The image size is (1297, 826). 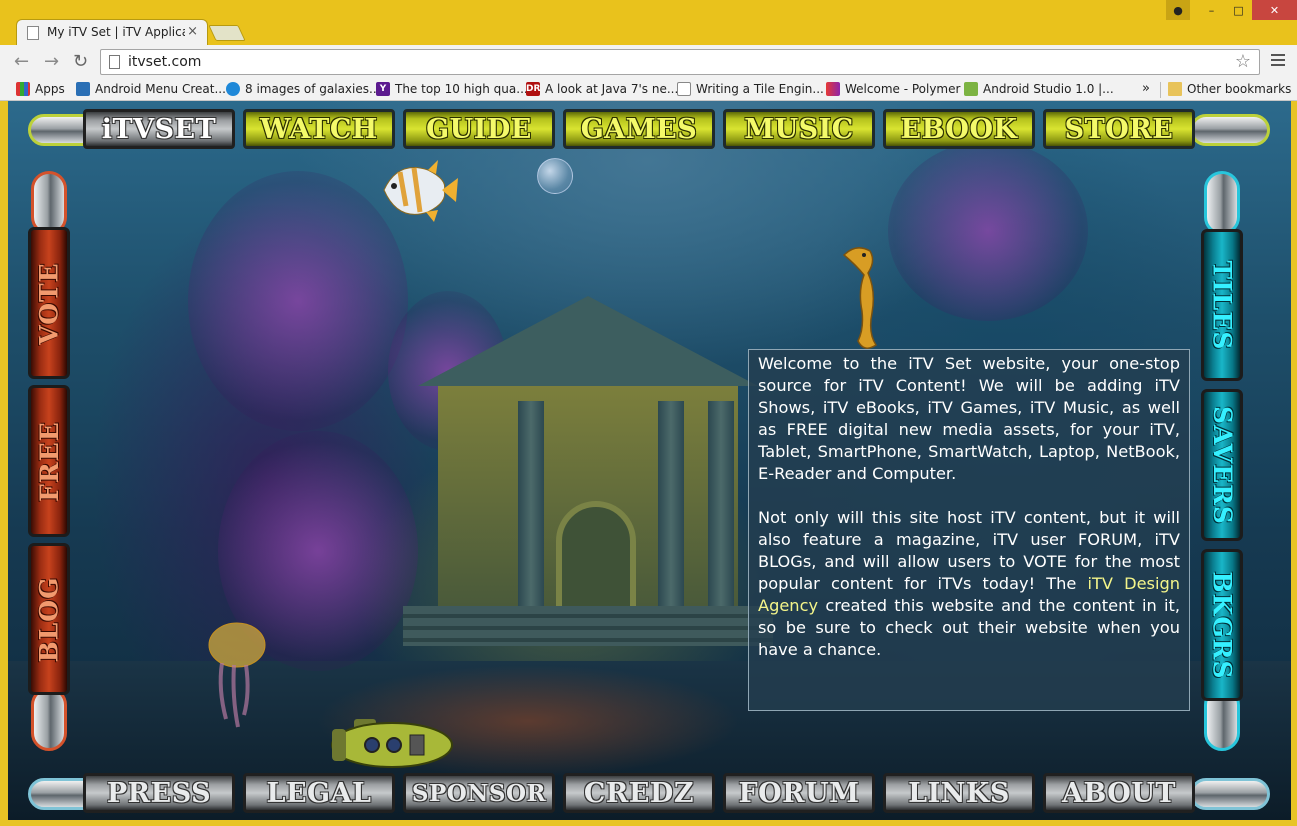 What do you see at coordinates (555, 176) in the screenshot?
I see `bubble` at bounding box center [555, 176].